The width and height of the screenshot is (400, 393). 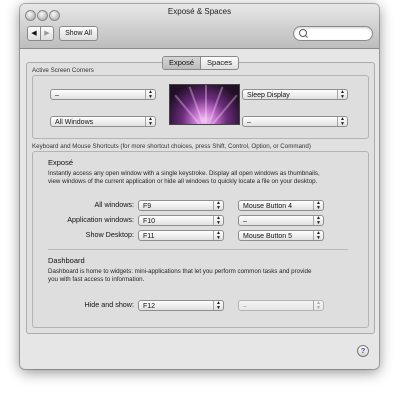 I want to click on show-desktop-key-value: F11, so click(x=149, y=236).